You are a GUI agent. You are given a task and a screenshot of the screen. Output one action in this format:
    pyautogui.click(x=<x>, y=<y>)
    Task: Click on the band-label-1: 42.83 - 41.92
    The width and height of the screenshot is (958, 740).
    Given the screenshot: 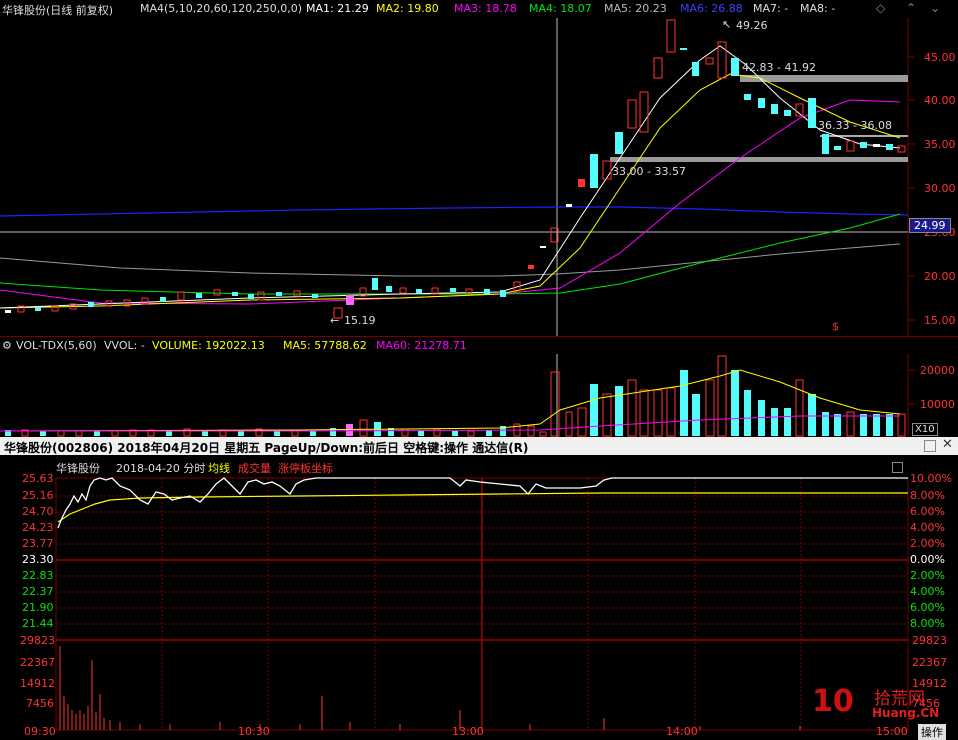 What is the action you would take?
    pyautogui.click(x=779, y=67)
    